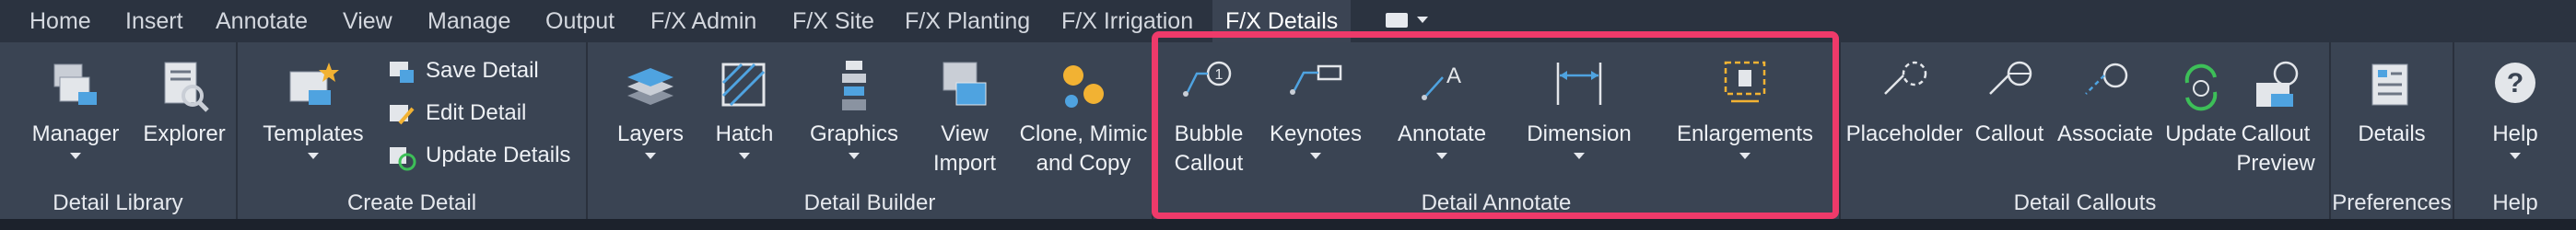 The image size is (2576, 230). I want to click on view-import-icon, so click(965, 84).